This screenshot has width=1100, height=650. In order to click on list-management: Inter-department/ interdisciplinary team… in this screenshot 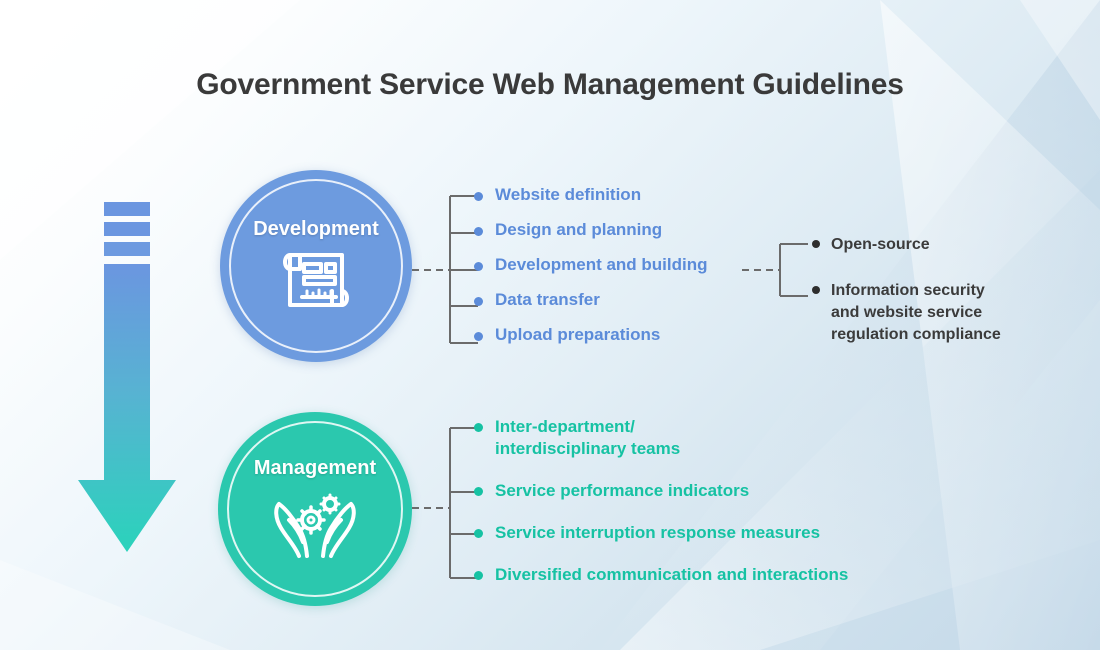, I will do `click(661, 501)`.